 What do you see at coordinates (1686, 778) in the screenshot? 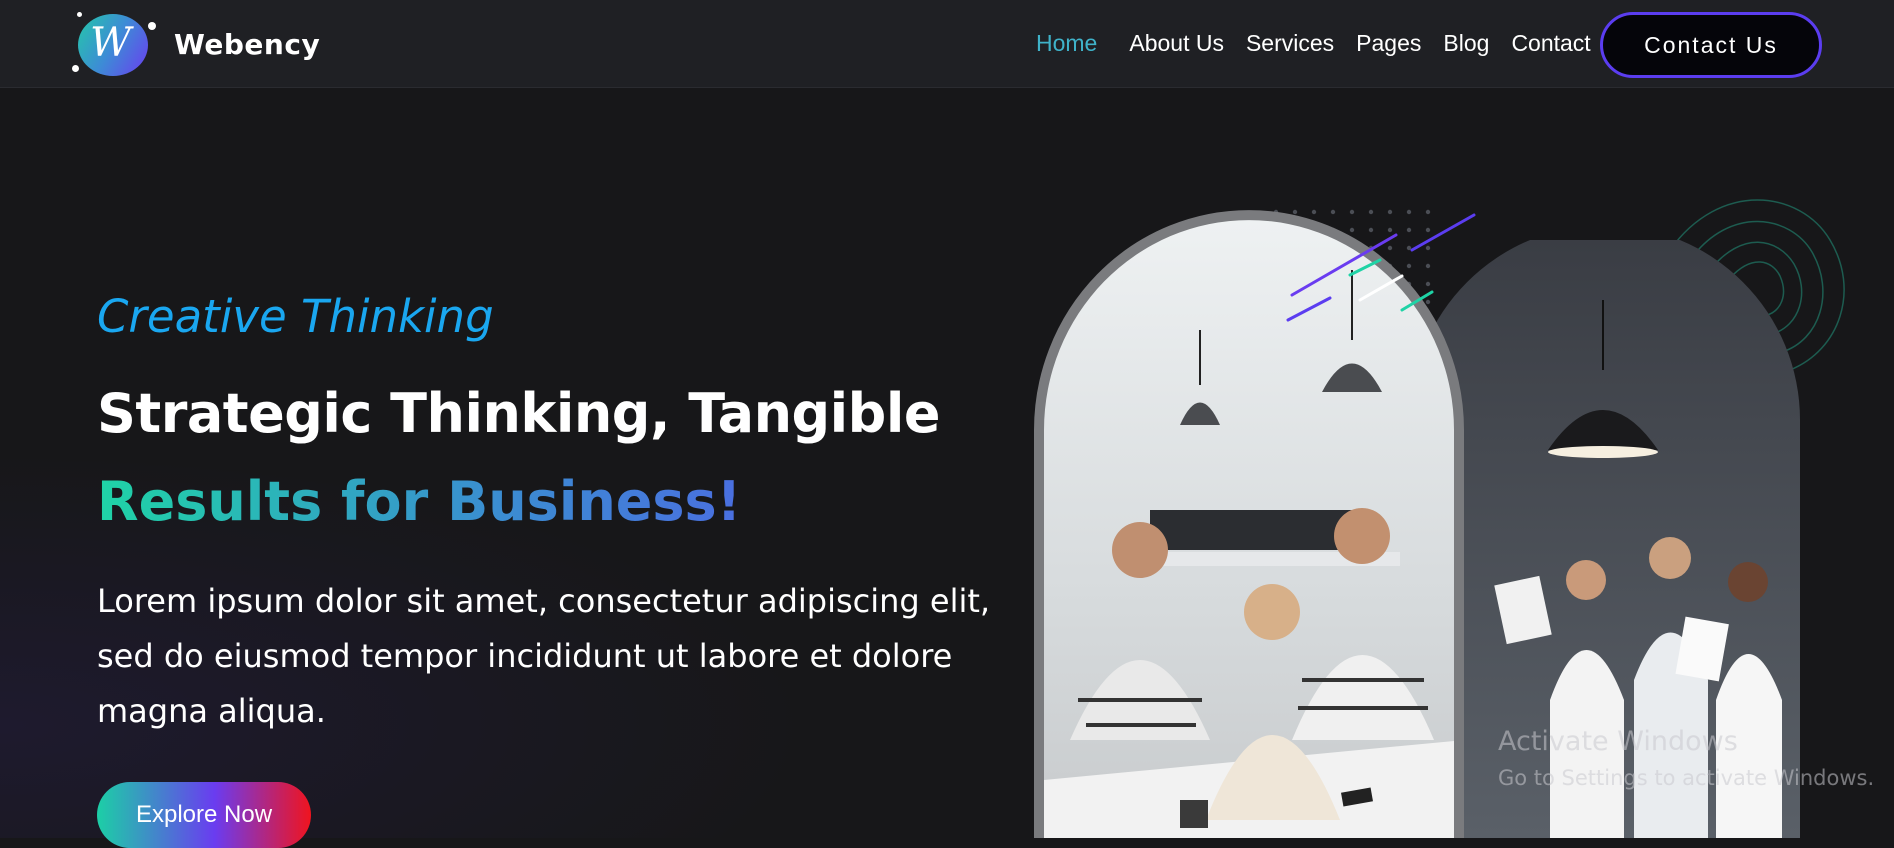
I see `os-watermark-subtitle: Go to Settings to activate Windows.` at bounding box center [1686, 778].